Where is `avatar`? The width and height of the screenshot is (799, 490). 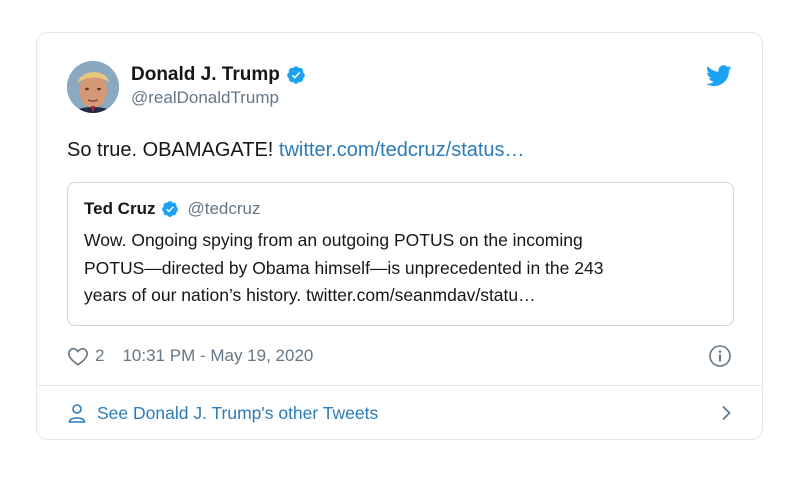
avatar is located at coordinates (93, 87).